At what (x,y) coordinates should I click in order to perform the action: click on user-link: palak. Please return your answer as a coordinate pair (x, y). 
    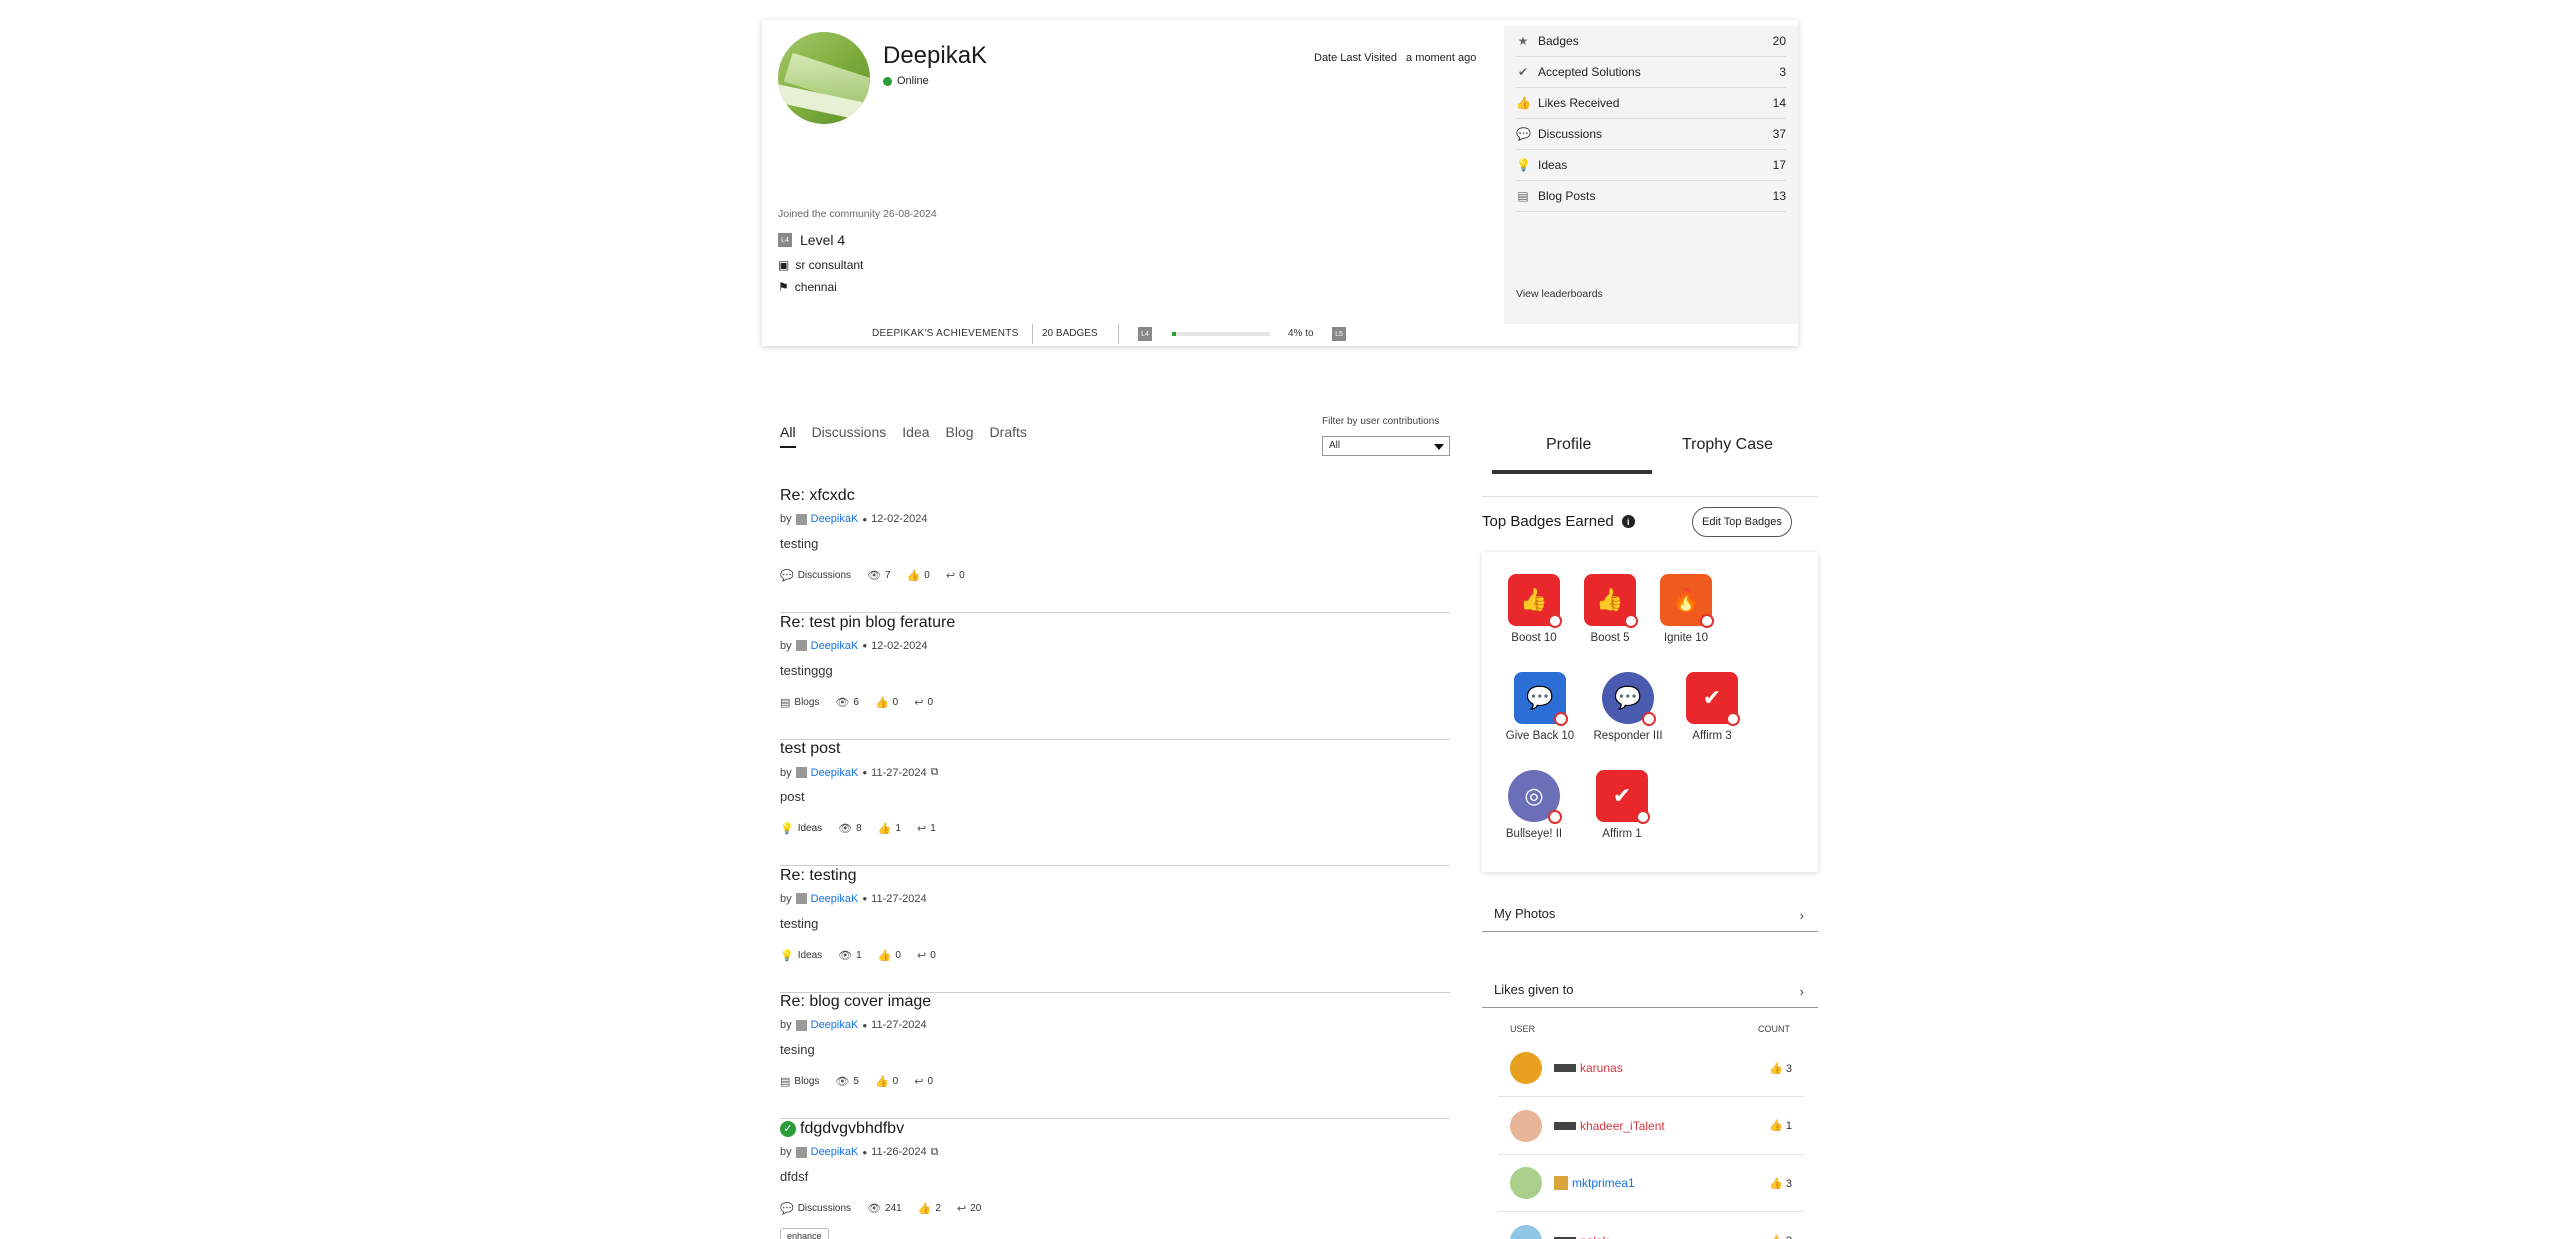
    Looking at the image, I should click on (1594, 1236).